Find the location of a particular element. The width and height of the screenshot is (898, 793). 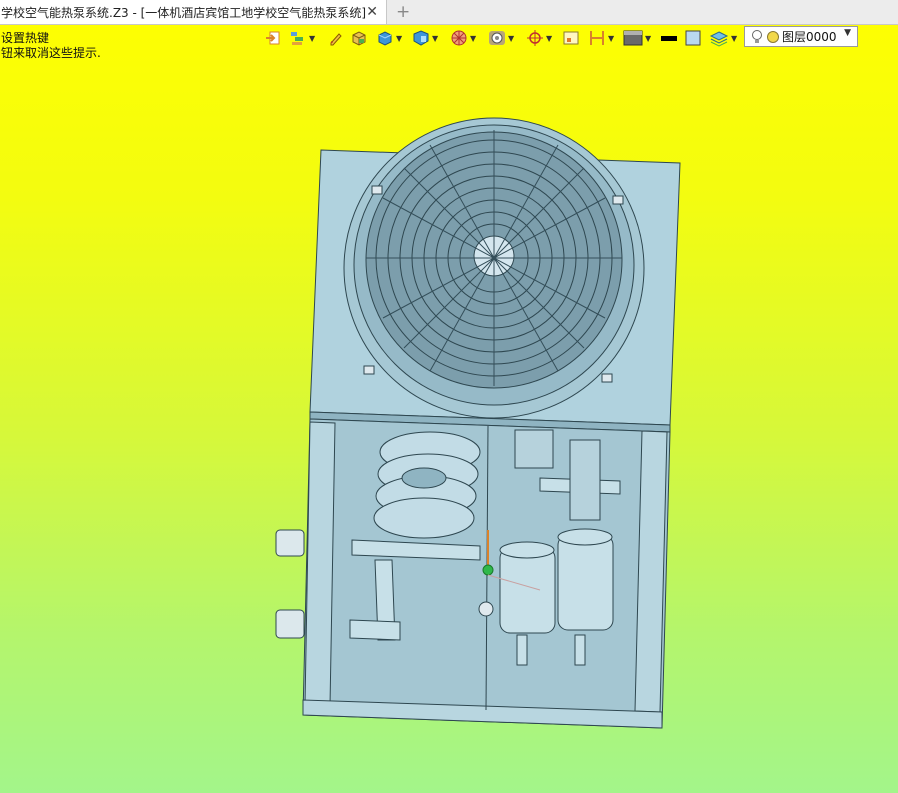

heat-exchanger-coil is located at coordinates (427, 485).